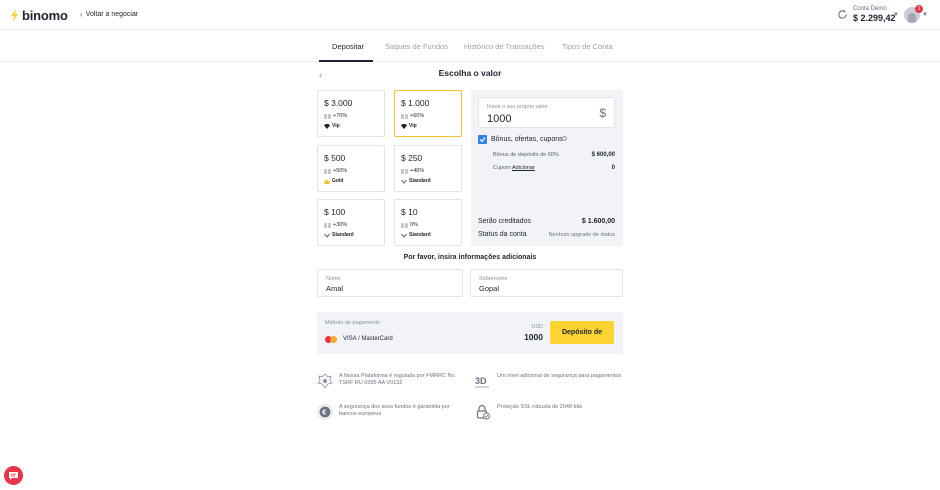  I want to click on bonus-percent: +70%, so click(340, 116).